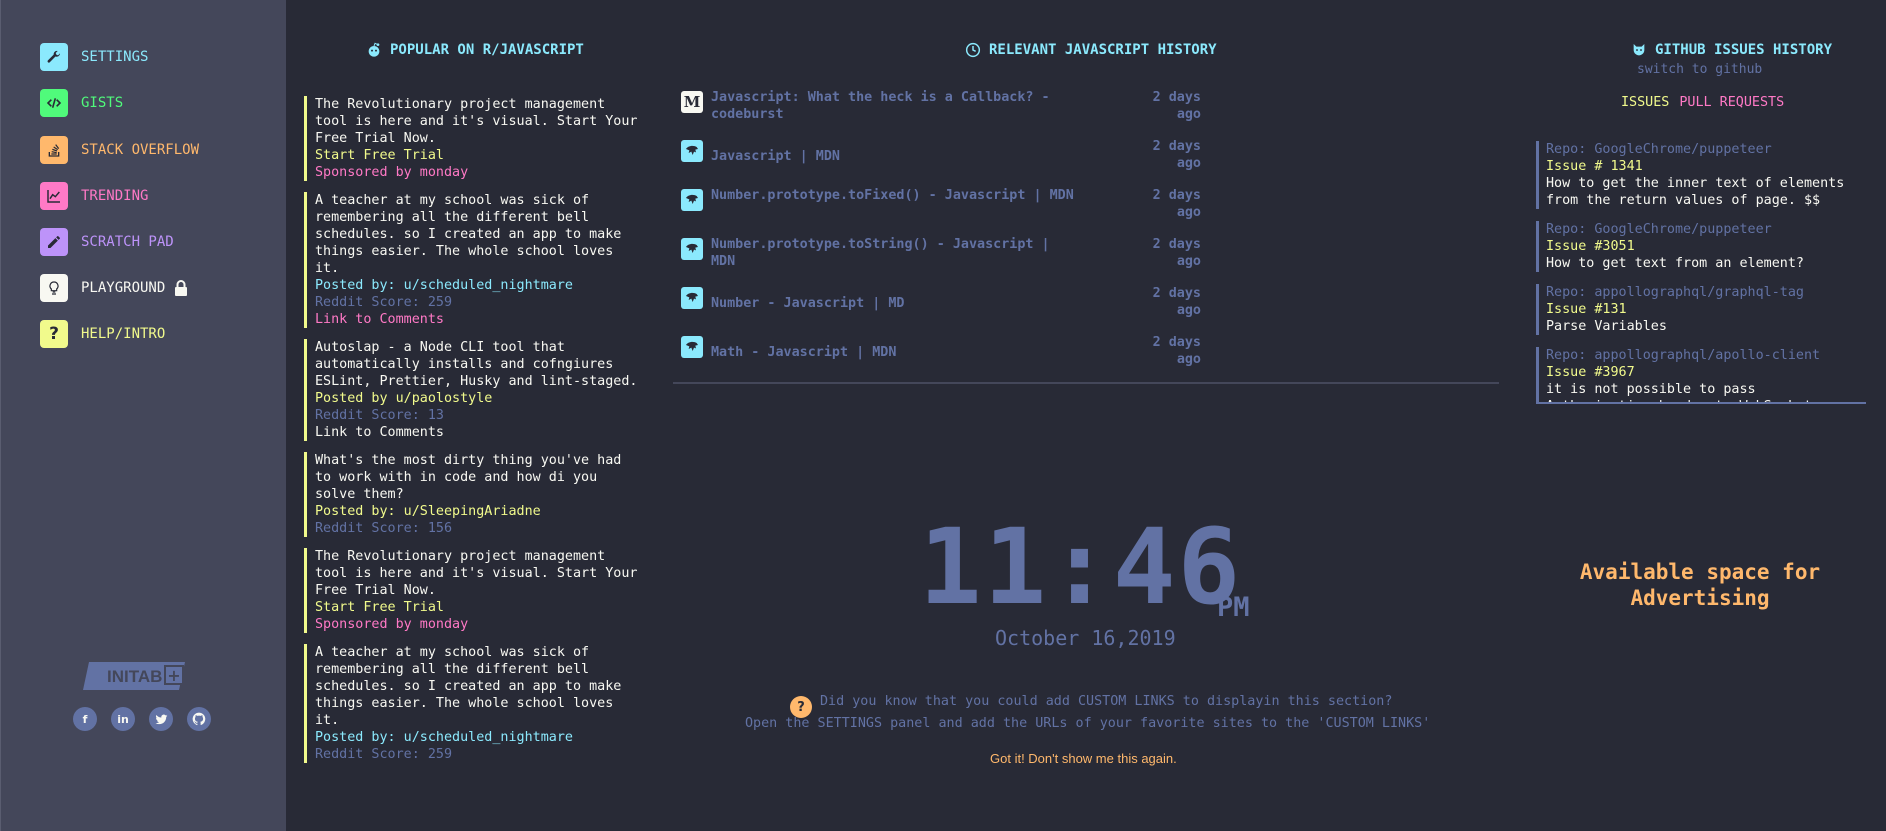 The image size is (1886, 831). What do you see at coordinates (1699, 69) in the screenshot?
I see `switch-to-github-link: switch to github` at bounding box center [1699, 69].